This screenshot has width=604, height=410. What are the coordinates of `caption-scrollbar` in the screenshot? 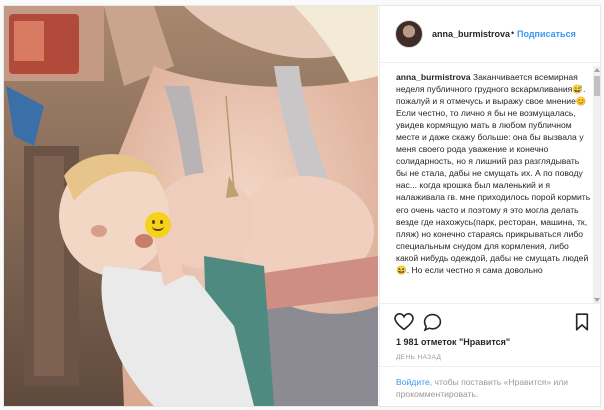 It's located at (596, 185).